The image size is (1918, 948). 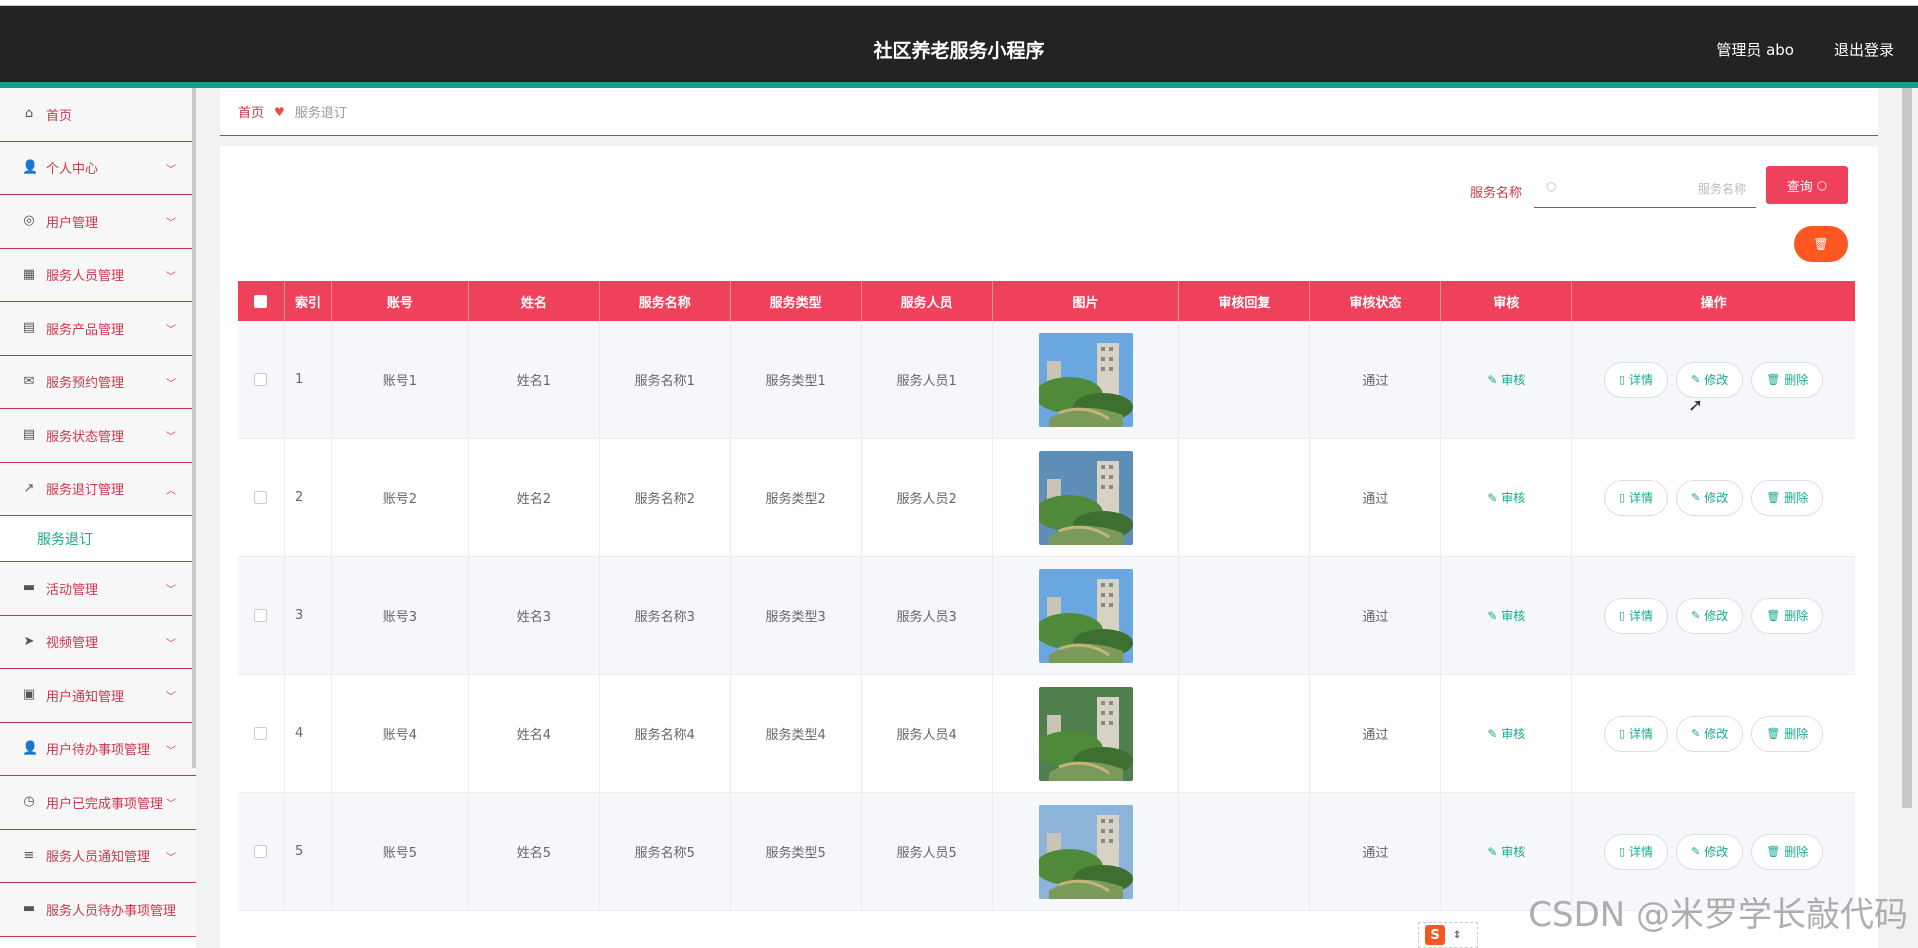 What do you see at coordinates (98, 642) in the screenshot?
I see `sidebar-item-1: ➤ 视频管理 ﹀` at bounding box center [98, 642].